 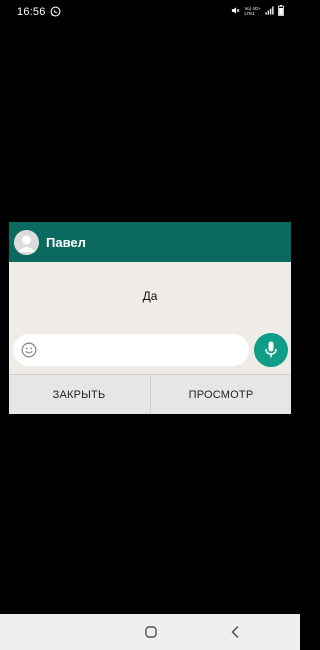 I want to click on network-indicator: Vo) 4G+ LTE1, so click(x=252, y=11).